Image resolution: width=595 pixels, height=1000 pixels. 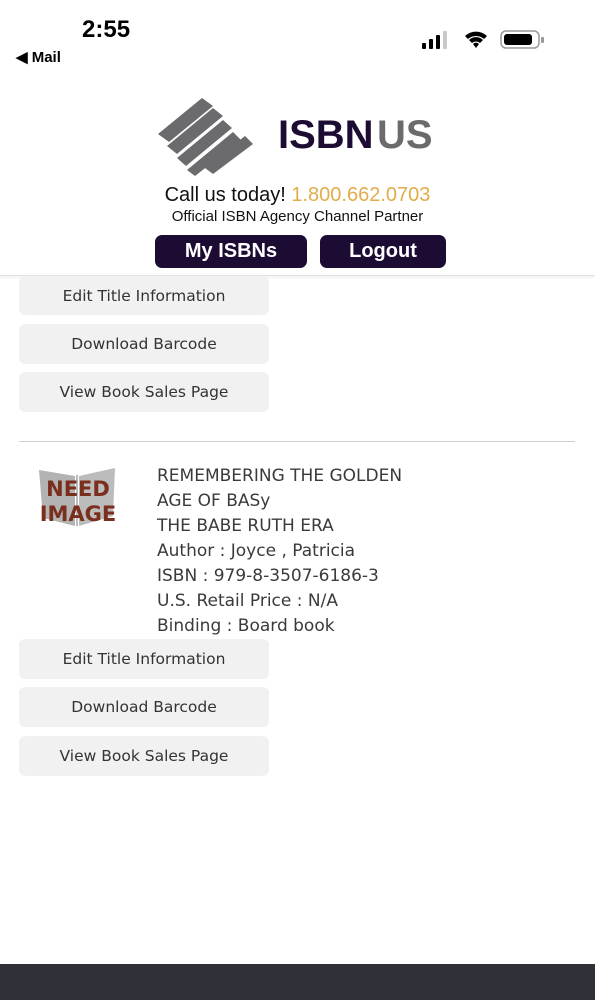 What do you see at coordinates (144, 707) in the screenshot?
I see `download-barcode-button-2: Download Barcode` at bounding box center [144, 707].